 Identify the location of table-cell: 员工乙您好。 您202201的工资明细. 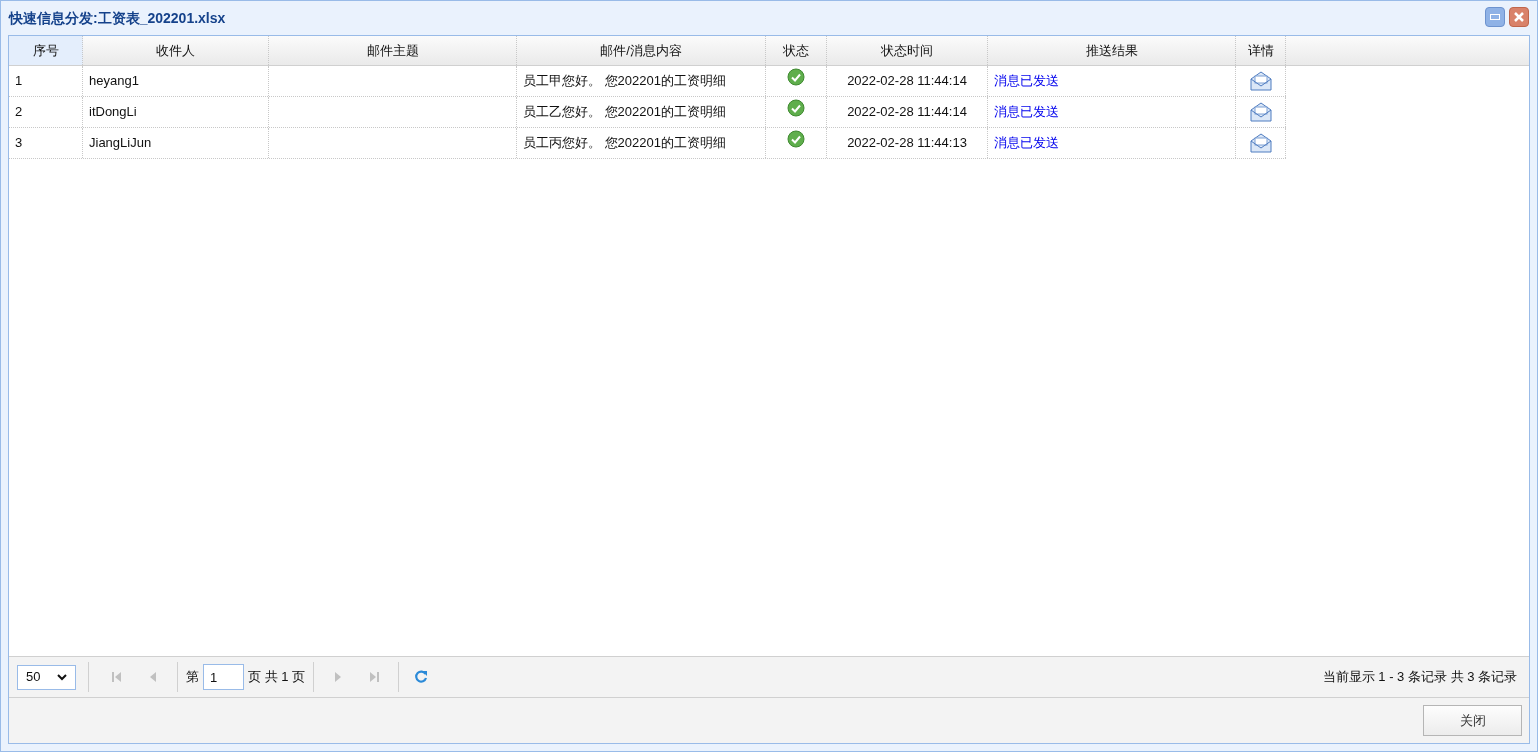
(641, 112).